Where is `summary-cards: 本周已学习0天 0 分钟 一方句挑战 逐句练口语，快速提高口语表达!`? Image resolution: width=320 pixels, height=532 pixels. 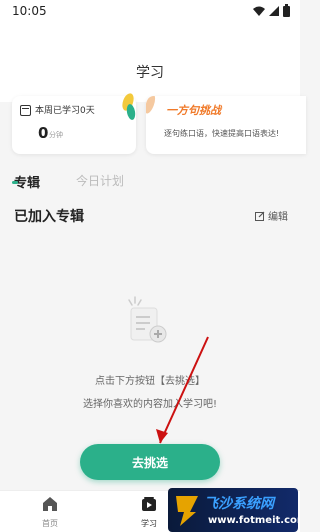
summary-cards: 本周已学习0天 0 分钟 一方句挑战 逐句练口语，快速提高口语表达! is located at coordinates (153, 125).